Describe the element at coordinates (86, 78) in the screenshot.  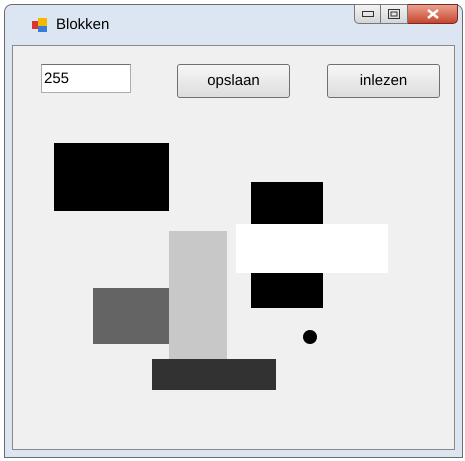
I see `value-field: 255` at that location.